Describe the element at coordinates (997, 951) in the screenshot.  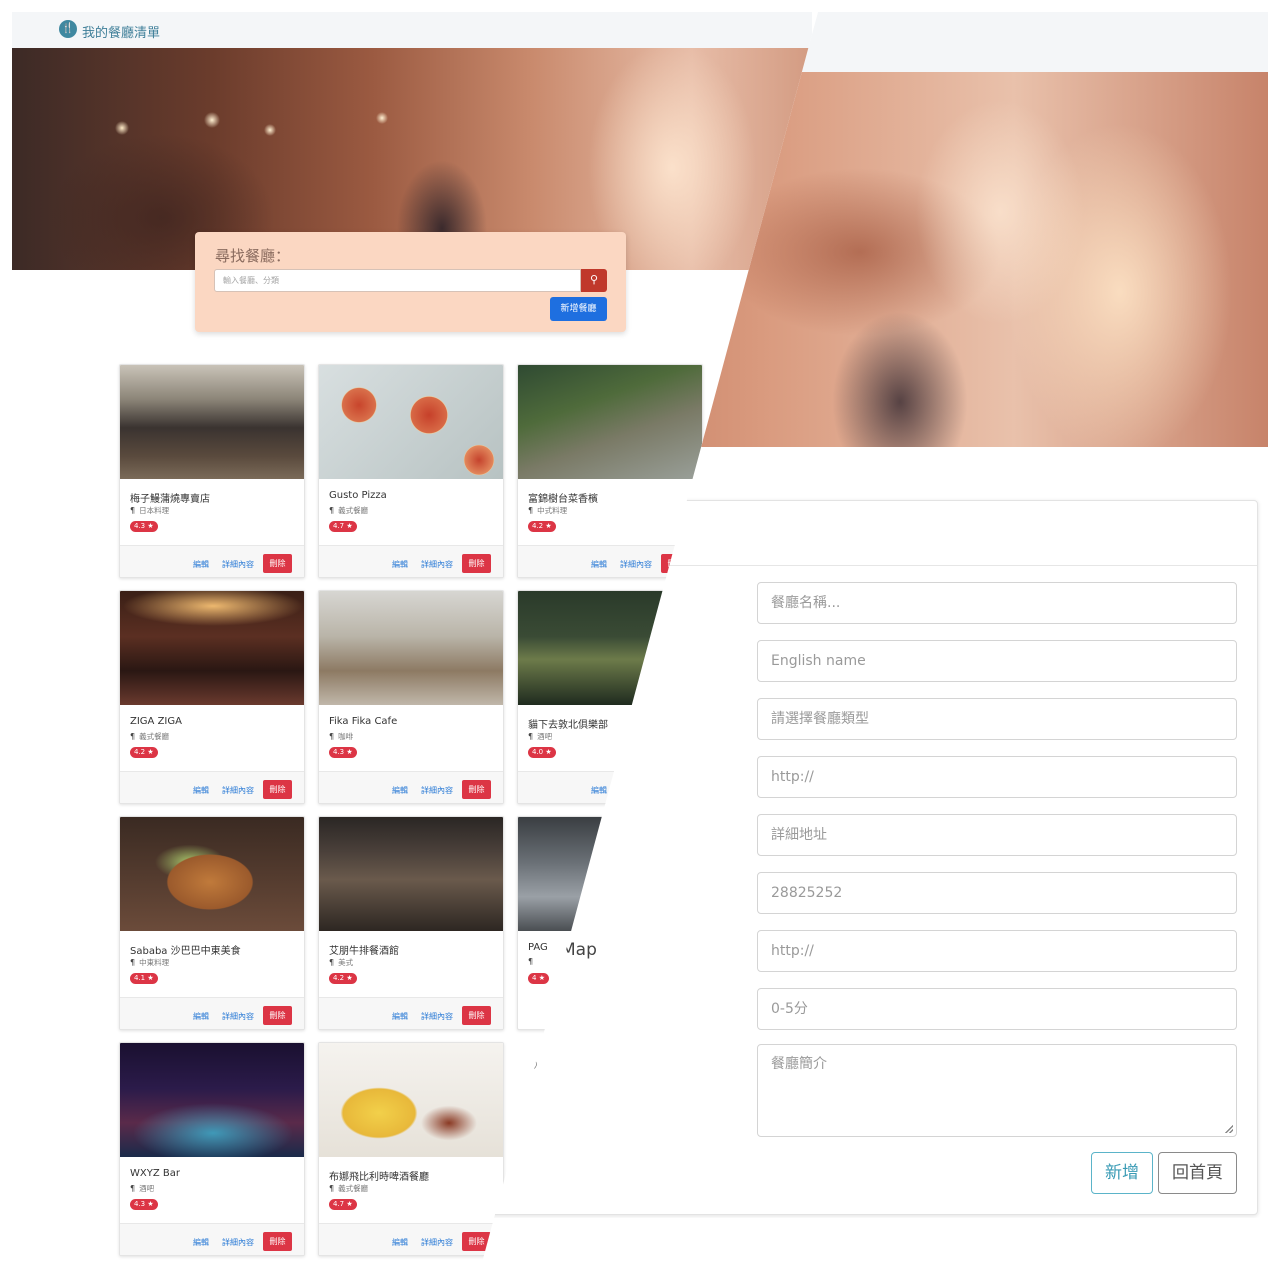
I see `google-map-input: http://` at that location.